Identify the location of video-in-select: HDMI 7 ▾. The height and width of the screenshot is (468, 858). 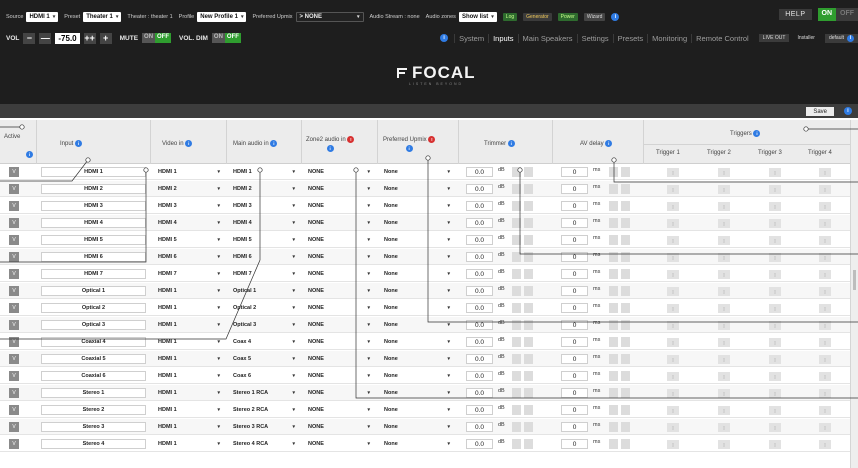
(189, 274).